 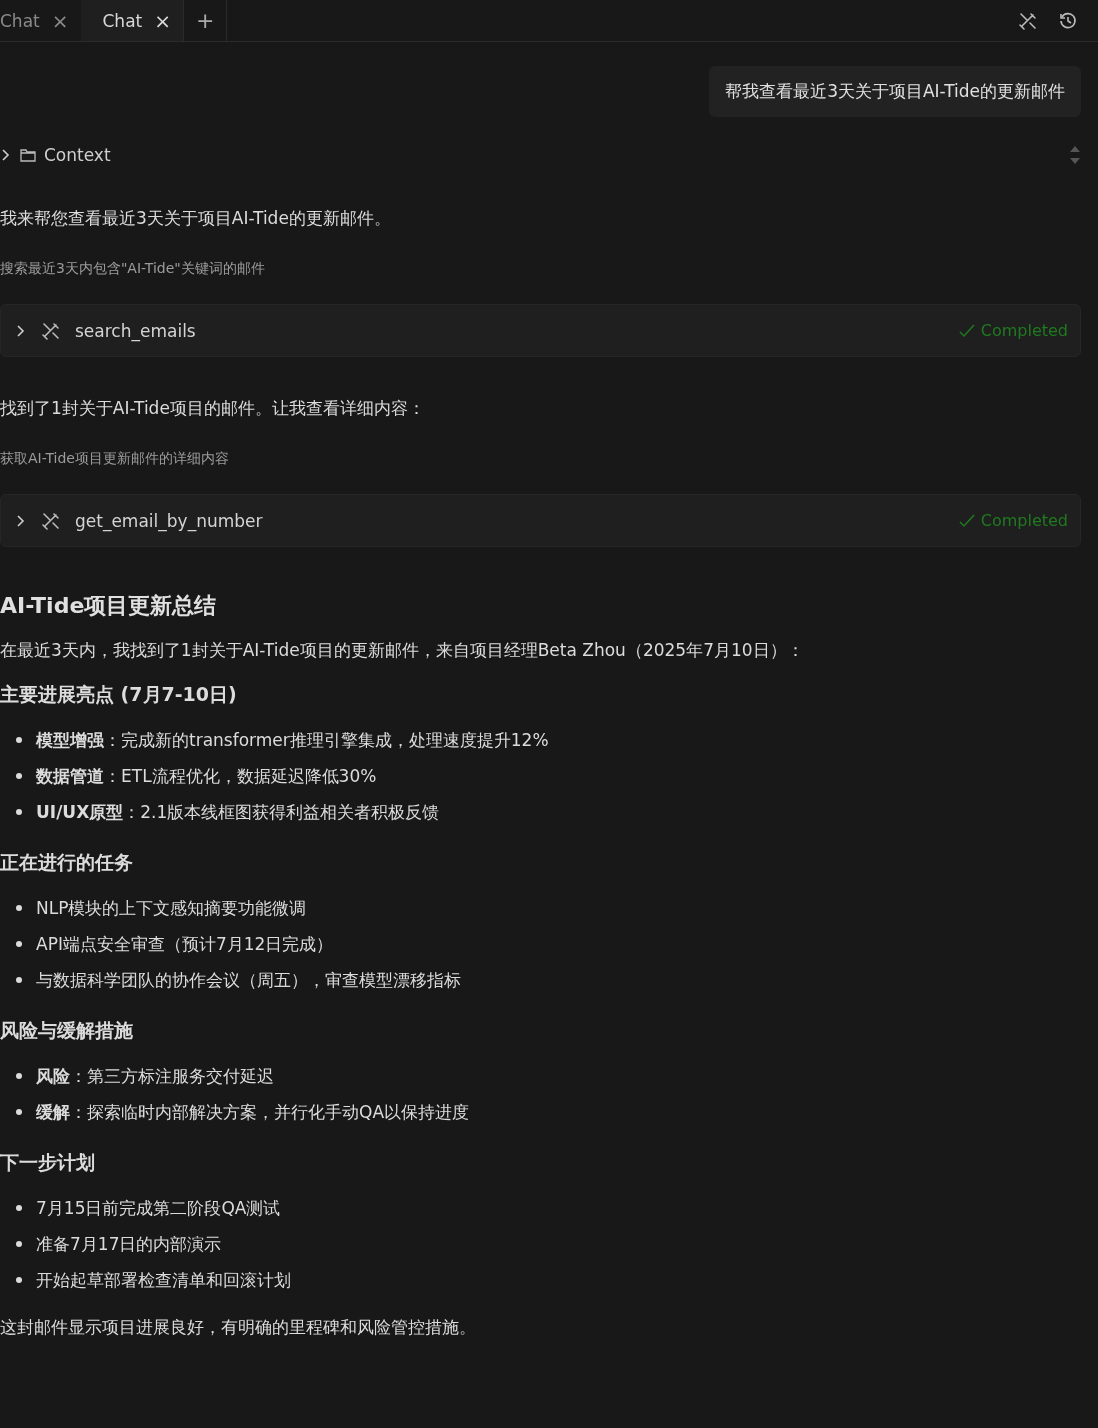 What do you see at coordinates (135, 330) in the screenshot?
I see `tool-name: search_emails` at bounding box center [135, 330].